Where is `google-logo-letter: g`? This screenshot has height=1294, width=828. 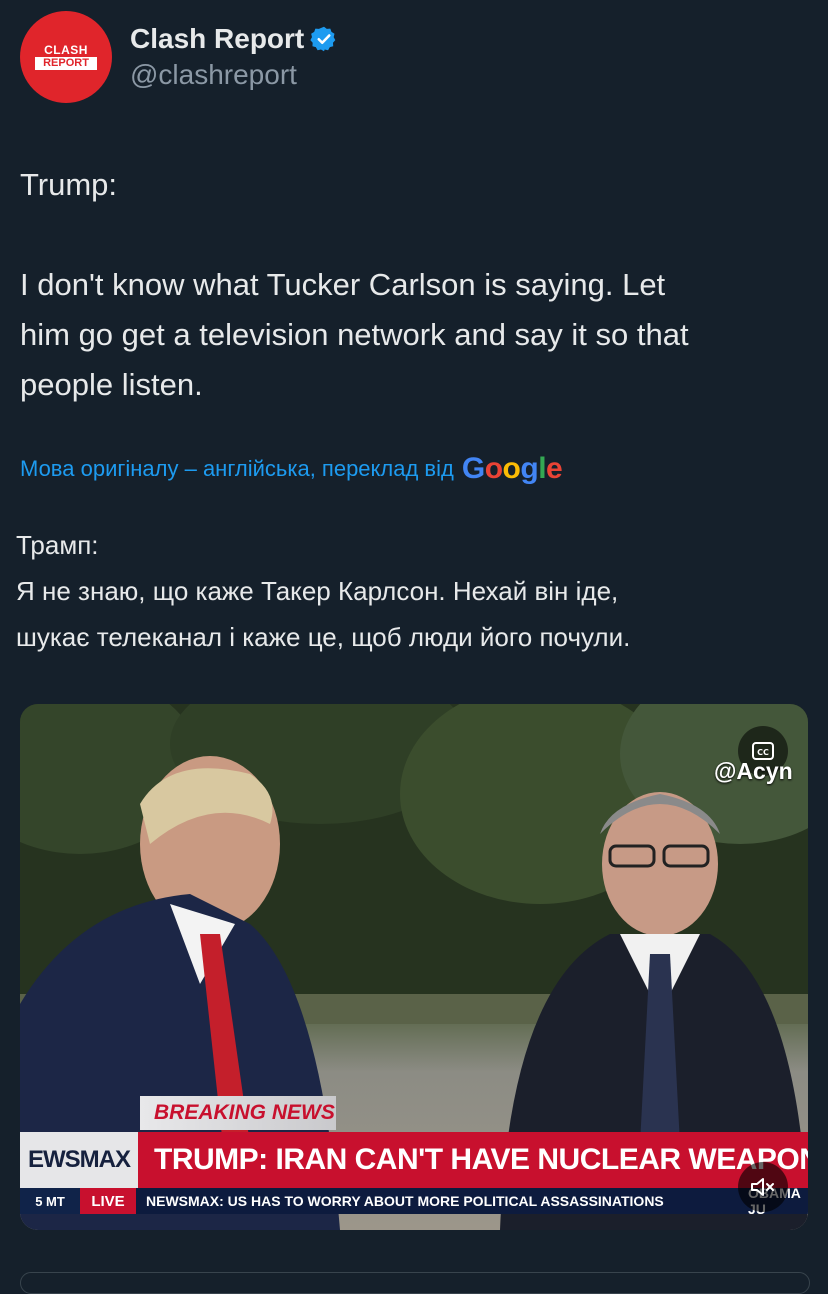 google-logo-letter: g is located at coordinates (529, 468).